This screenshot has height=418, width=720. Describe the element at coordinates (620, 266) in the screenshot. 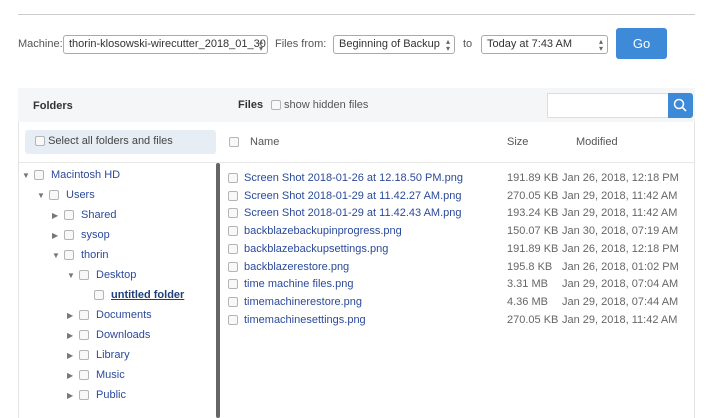

I see `file-modified: Jan 26, 2018, 01:02 PM` at that location.